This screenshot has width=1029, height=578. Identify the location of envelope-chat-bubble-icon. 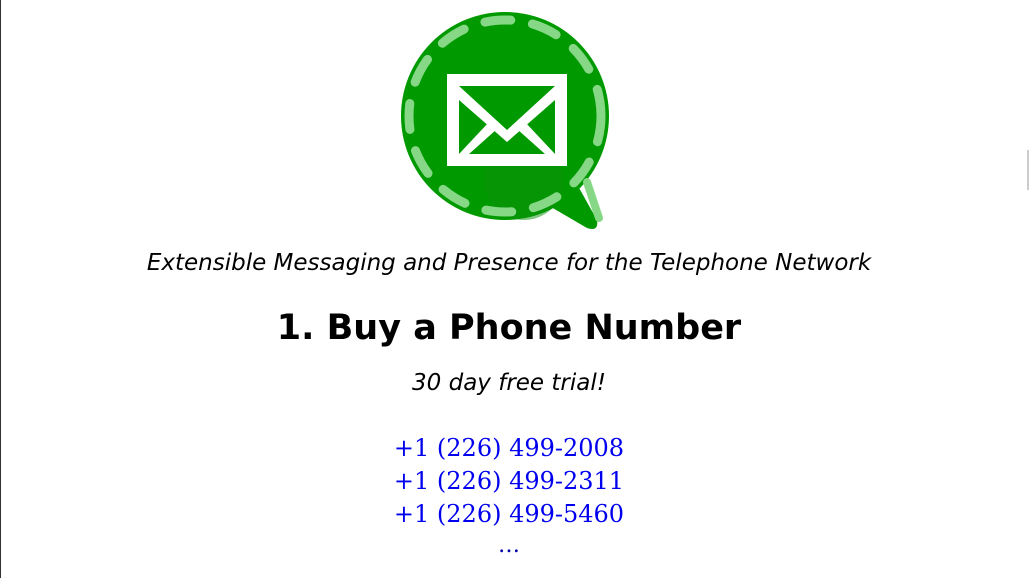
(505, 120).